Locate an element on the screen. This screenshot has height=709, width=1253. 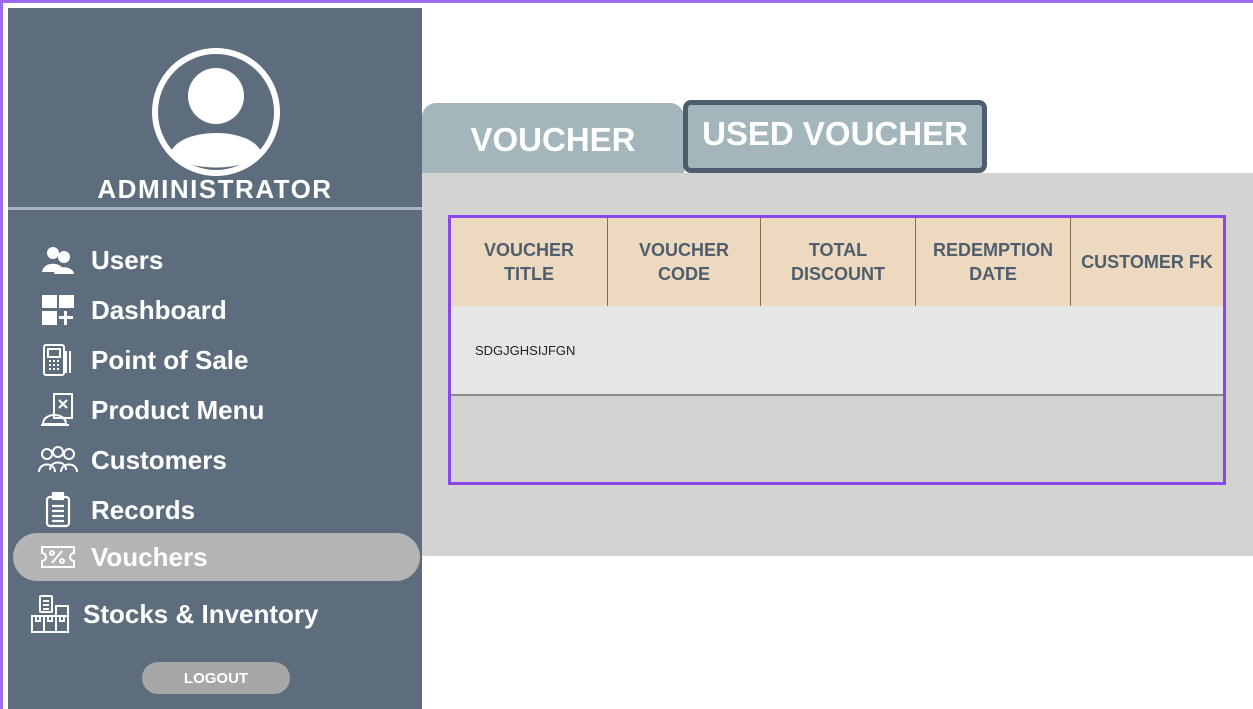
sidebar-item-label: Stocks & Inventory is located at coordinates (201, 613).